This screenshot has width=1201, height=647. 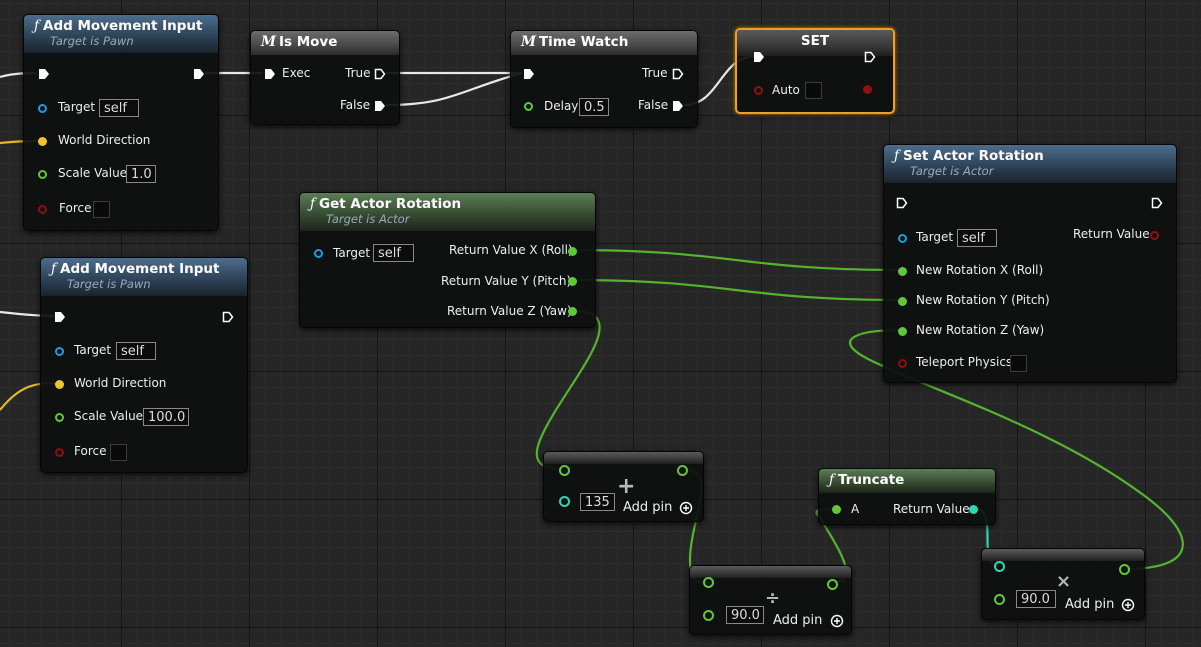 I want to click on node-title: Get Actor Rotation, so click(x=390, y=204).